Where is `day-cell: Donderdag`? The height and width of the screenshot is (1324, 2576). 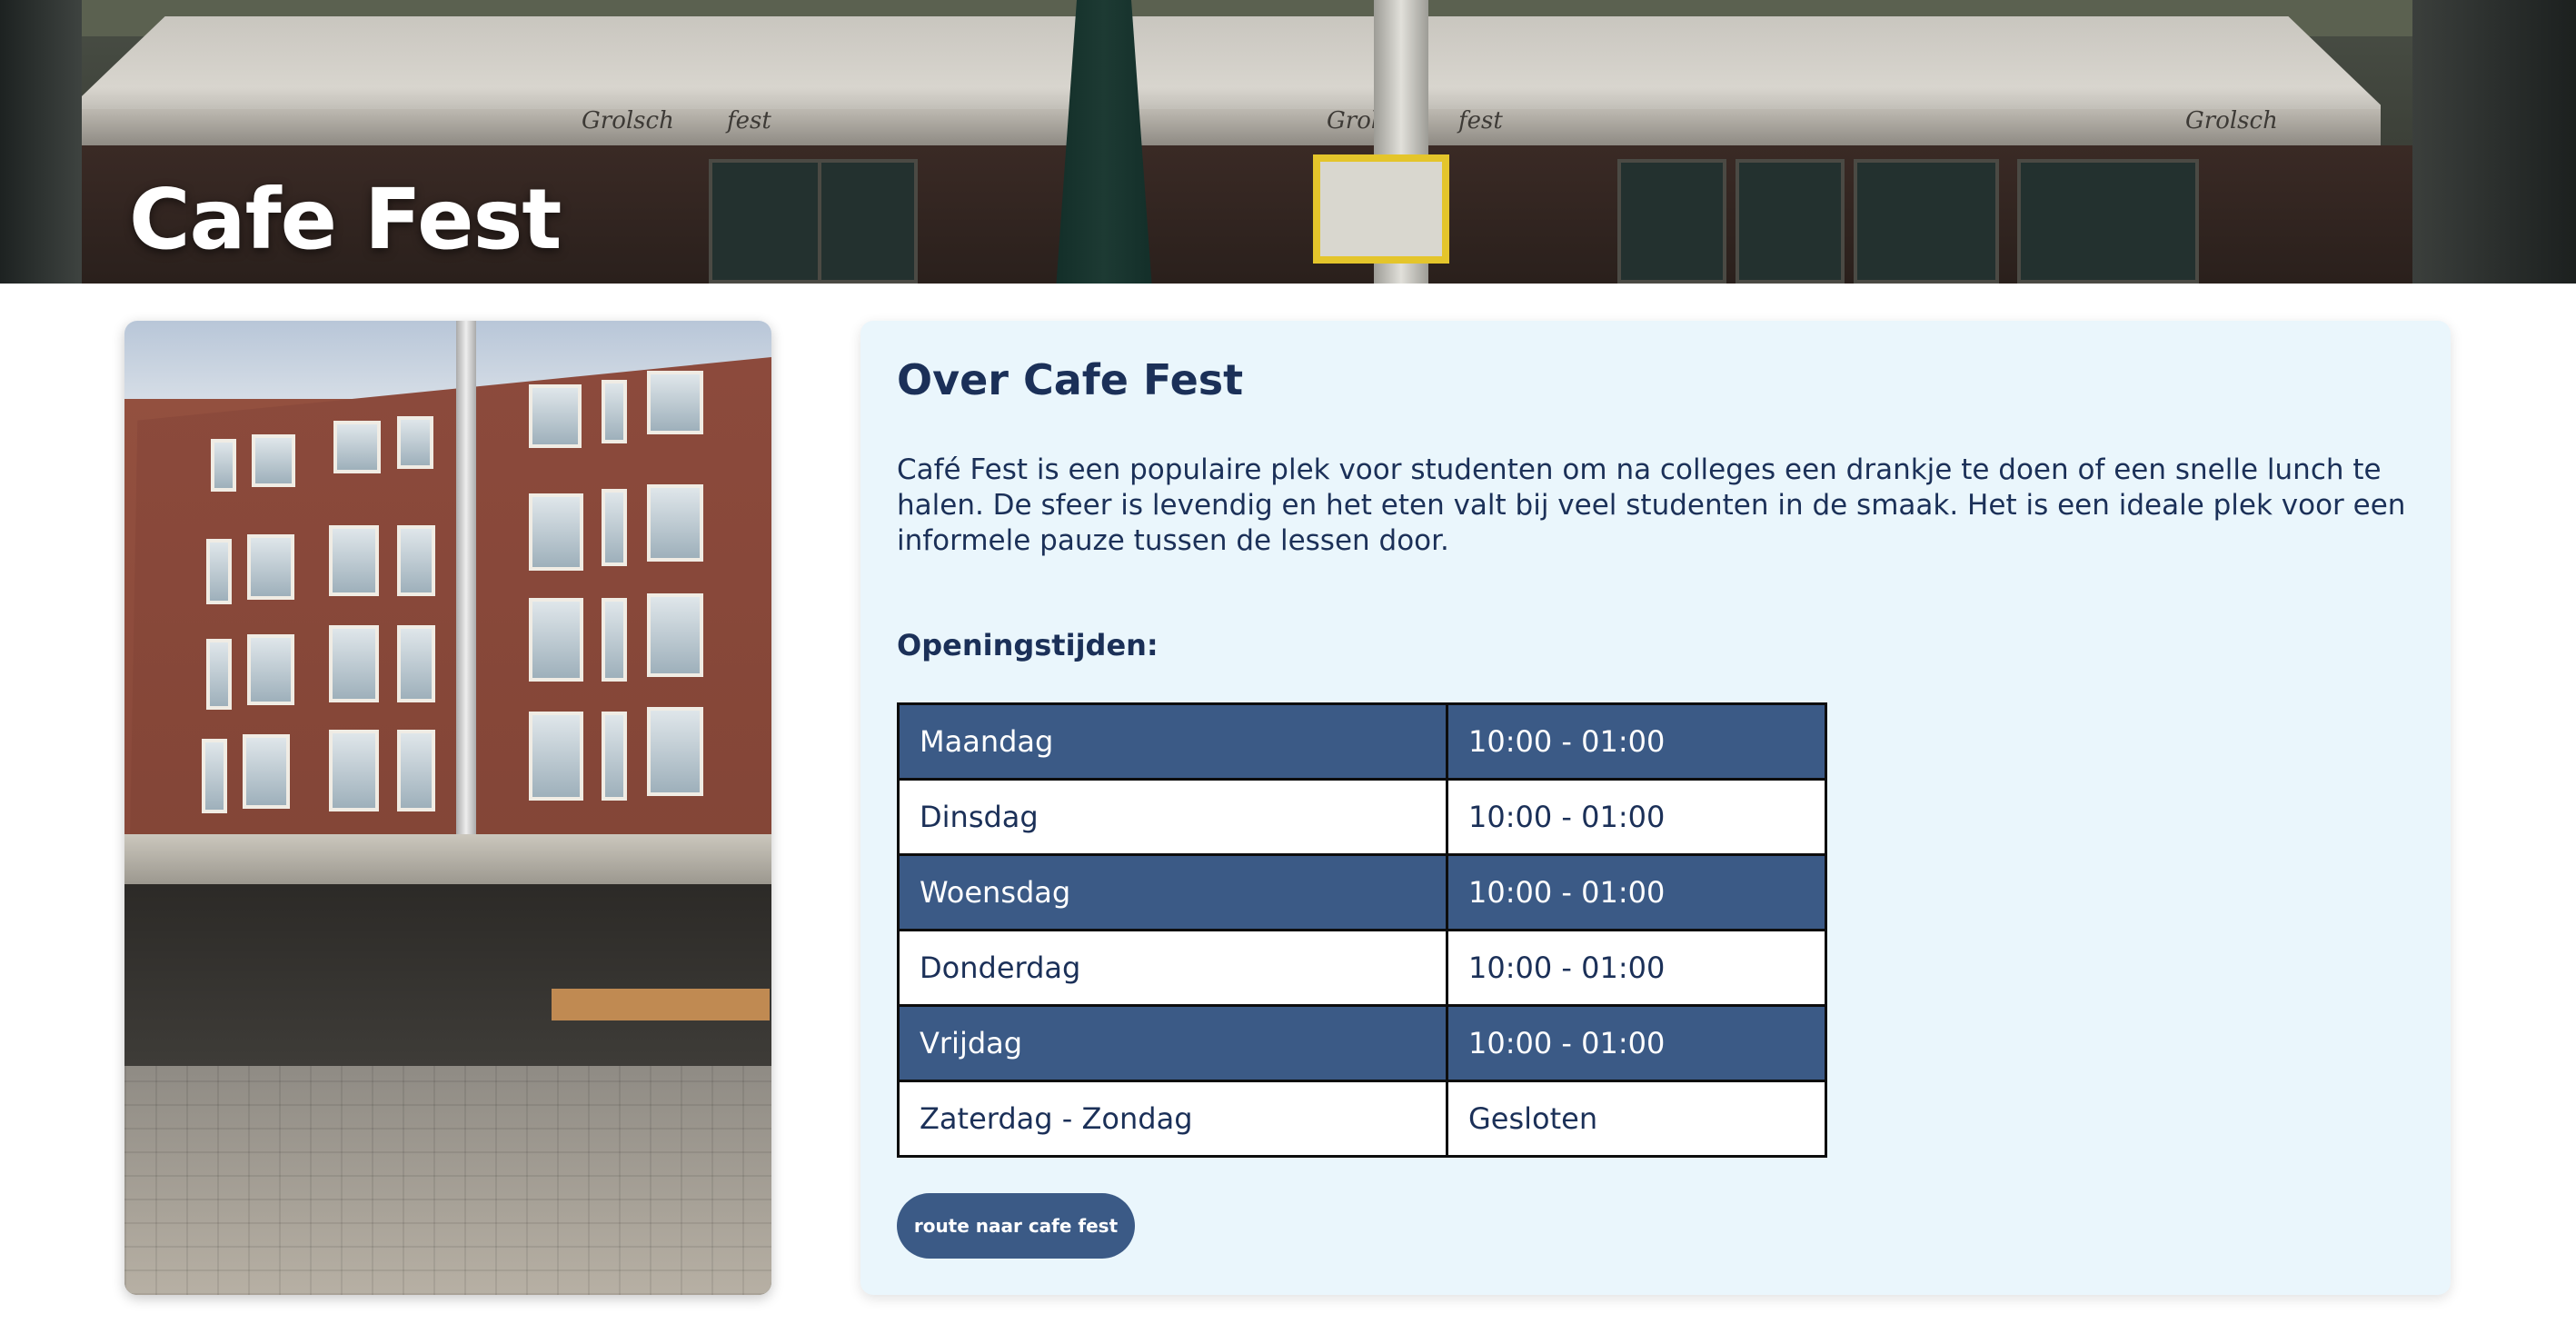 day-cell: Donderdag is located at coordinates (1173, 968).